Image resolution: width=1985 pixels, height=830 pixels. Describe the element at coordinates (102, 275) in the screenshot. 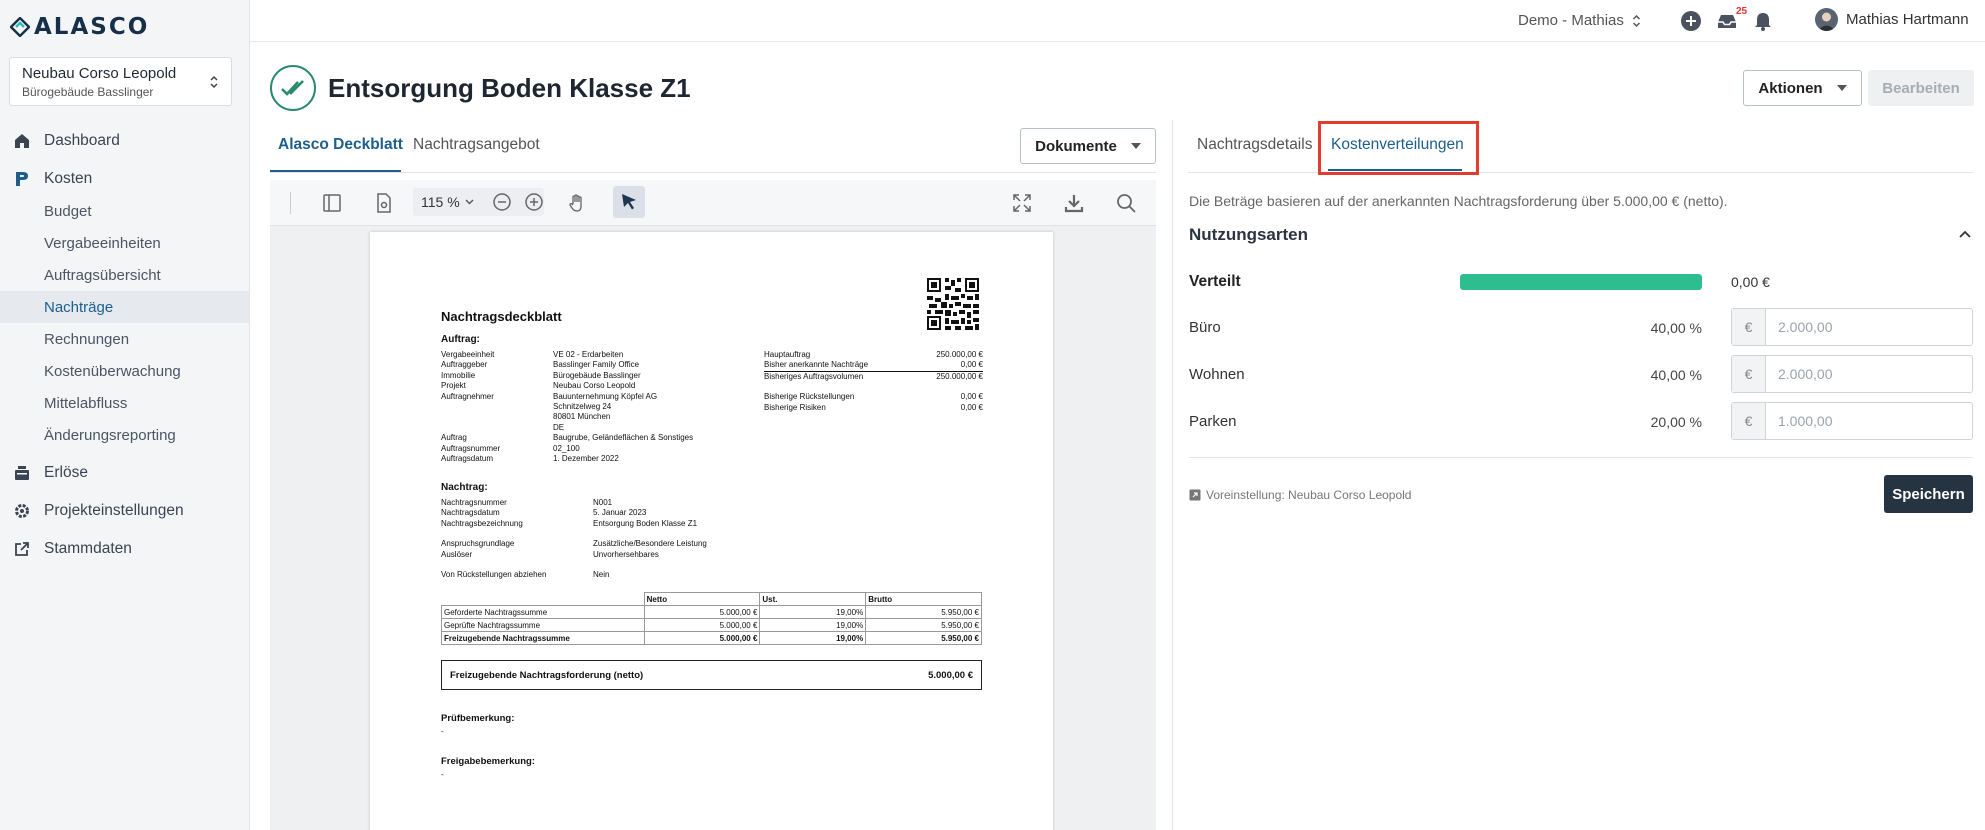

I see `sidebar-item-label: Auftragsübersicht` at that location.